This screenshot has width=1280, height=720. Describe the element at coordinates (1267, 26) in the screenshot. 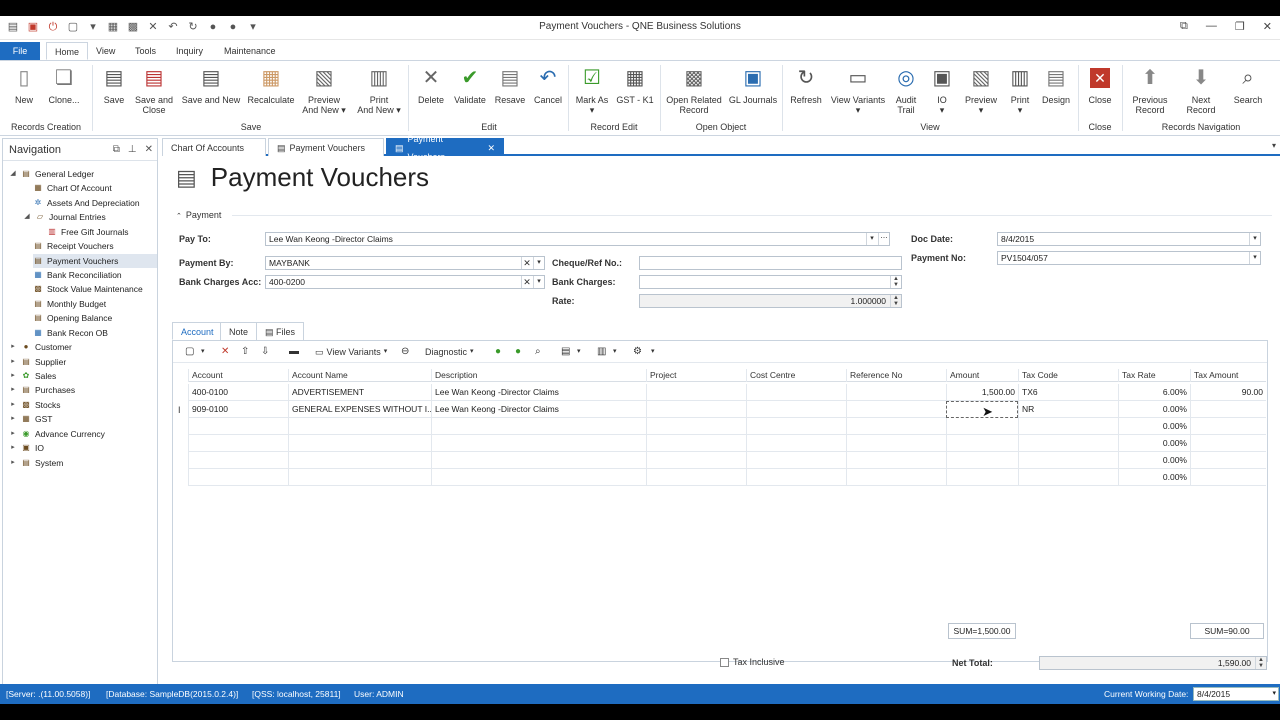

I see `close-window-icon: ✕` at that location.